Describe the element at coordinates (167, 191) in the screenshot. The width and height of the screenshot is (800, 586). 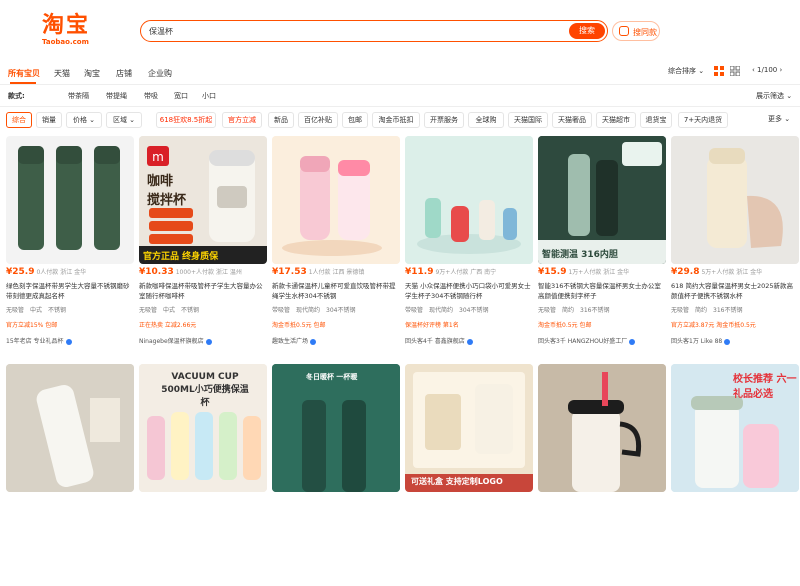
I see `image-caption: 咖啡 搅拌杯` at that location.